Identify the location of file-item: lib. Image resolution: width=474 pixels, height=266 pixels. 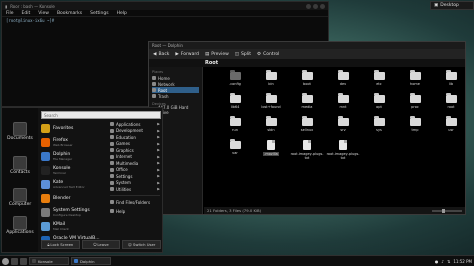
(451, 80).